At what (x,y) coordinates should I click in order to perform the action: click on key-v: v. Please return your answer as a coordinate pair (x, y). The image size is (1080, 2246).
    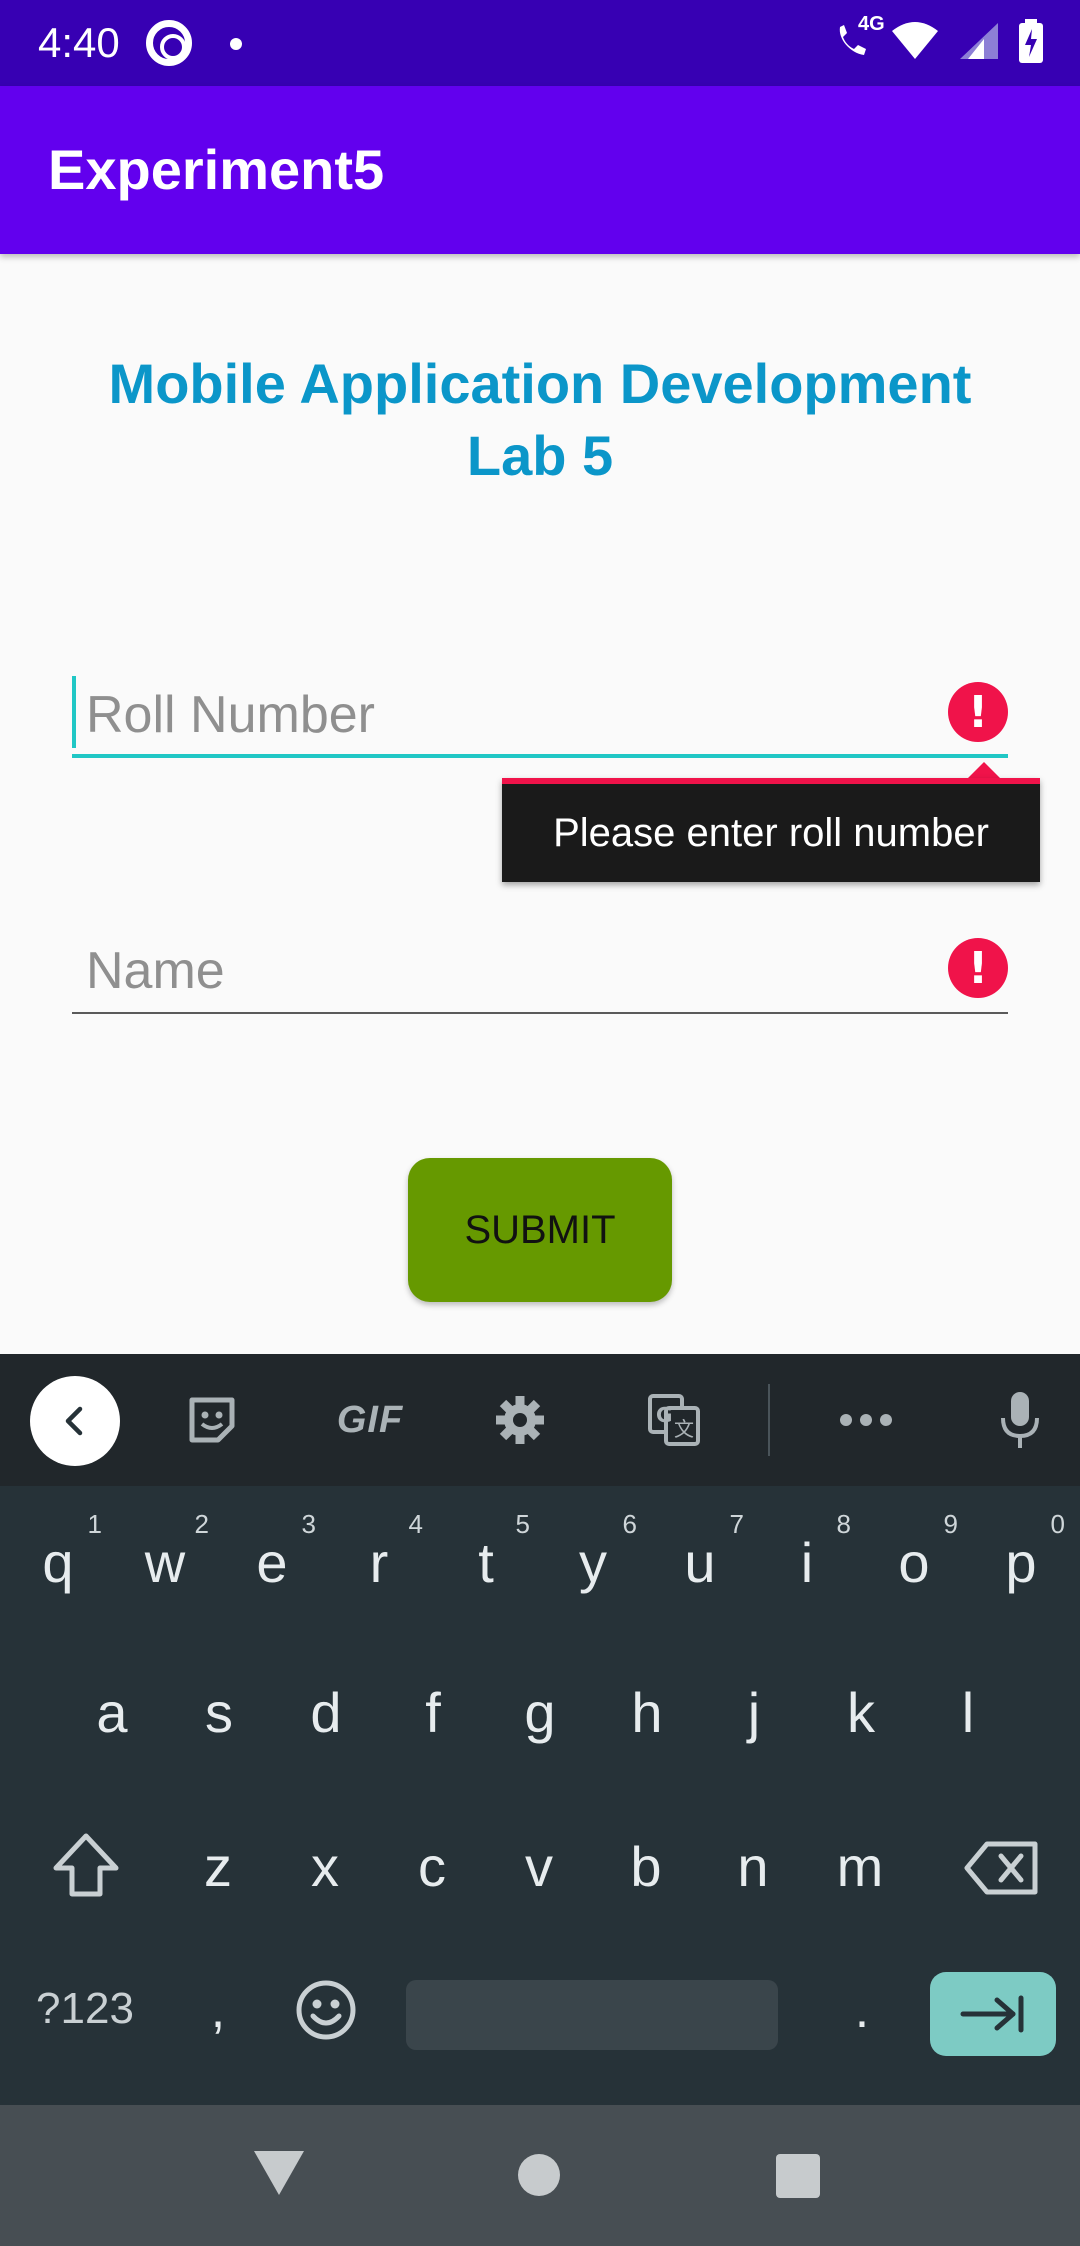
    Looking at the image, I should click on (539, 1867).